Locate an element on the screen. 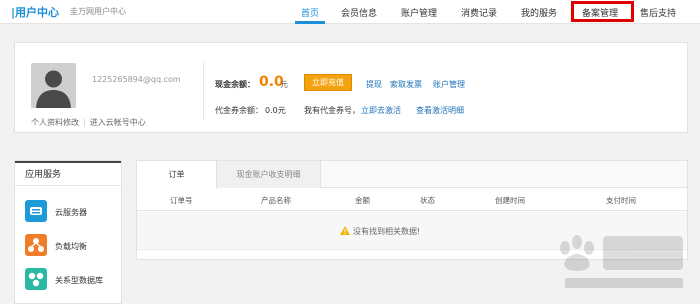 The width and height of the screenshot is (700, 304). empty-message: 没有找到相关数据! is located at coordinates (380, 231).